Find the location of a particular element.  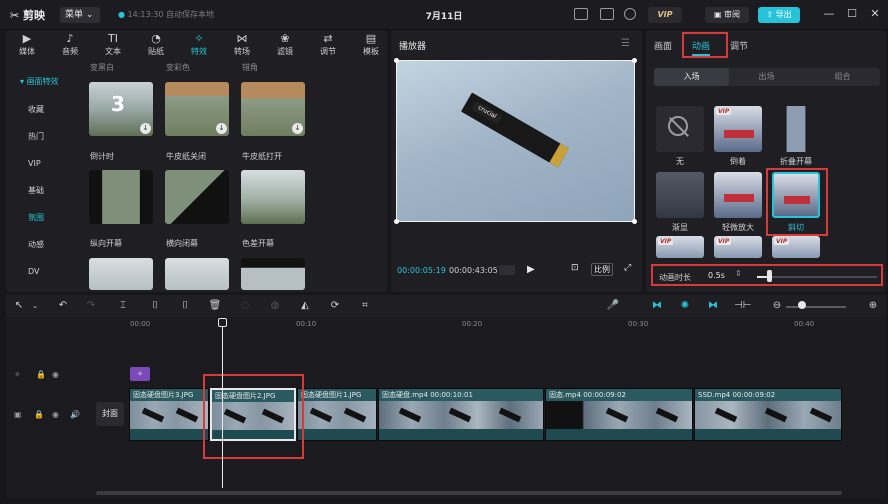

layout-icon is located at coordinates (607, 14).